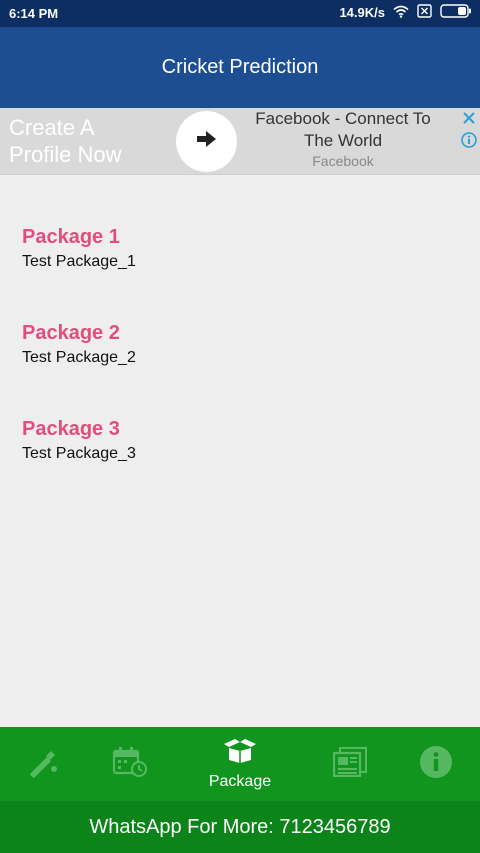  I want to click on bottom-nav: Package, so click(240, 764).